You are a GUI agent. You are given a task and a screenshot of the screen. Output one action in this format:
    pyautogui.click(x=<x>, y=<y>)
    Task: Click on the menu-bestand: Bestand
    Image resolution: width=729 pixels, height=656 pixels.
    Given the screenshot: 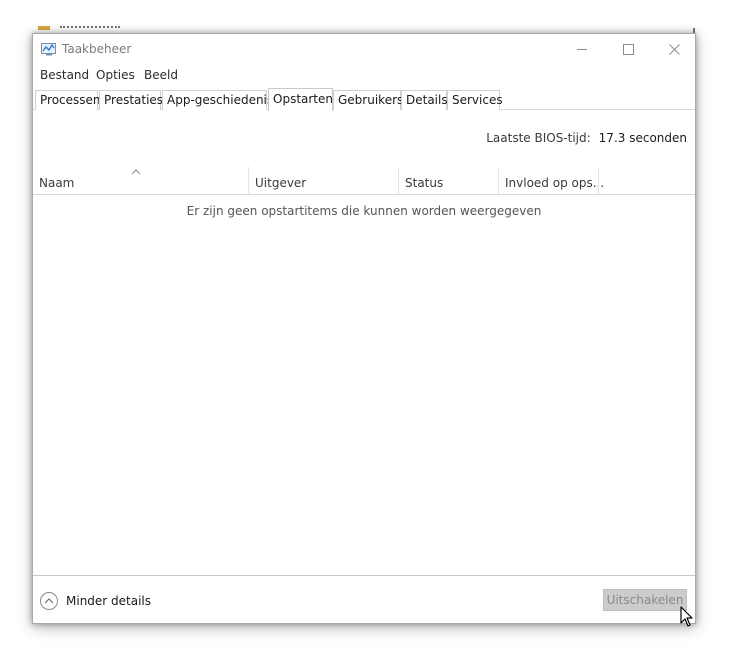 What is the action you would take?
    pyautogui.click(x=64, y=75)
    